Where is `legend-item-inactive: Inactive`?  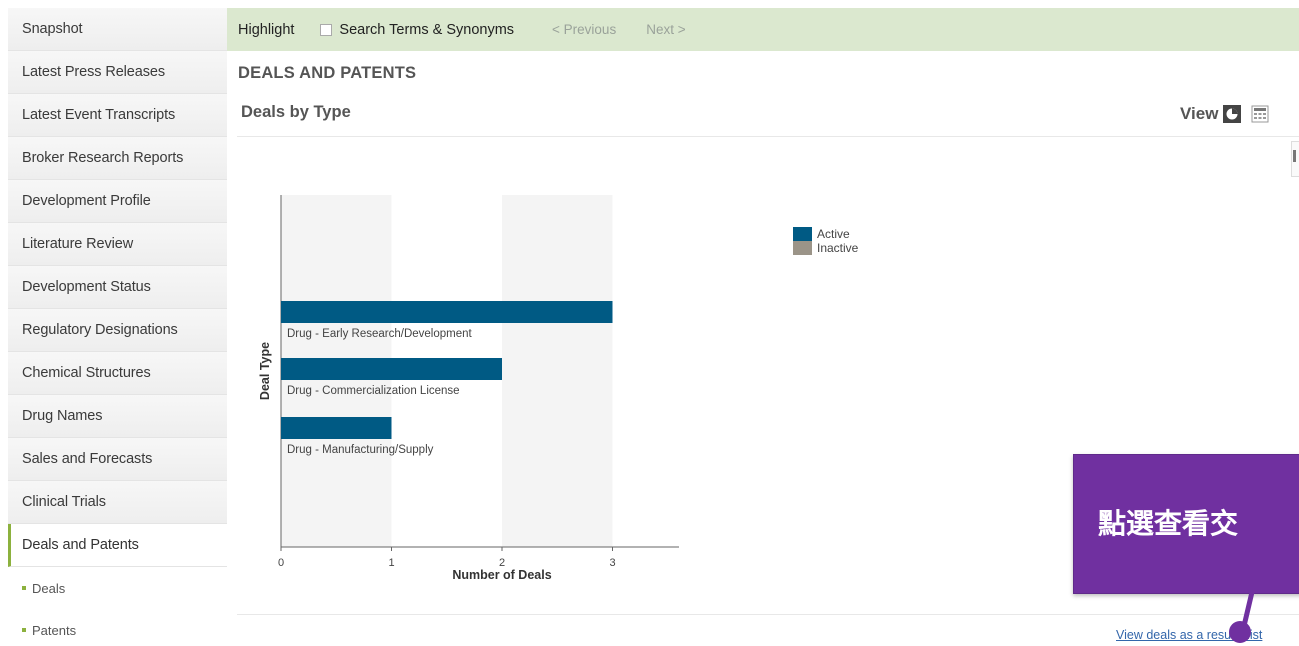 legend-item-inactive: Inactive is located at coordinates (825, 248).